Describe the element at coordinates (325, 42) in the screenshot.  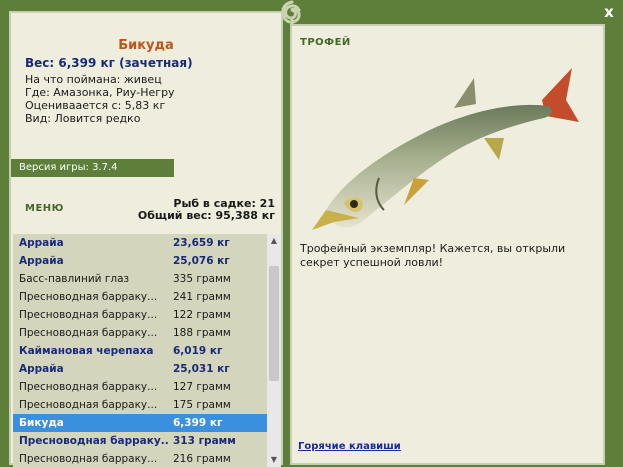
I see `trophy-label: ТРОФЕЙ` at that location.